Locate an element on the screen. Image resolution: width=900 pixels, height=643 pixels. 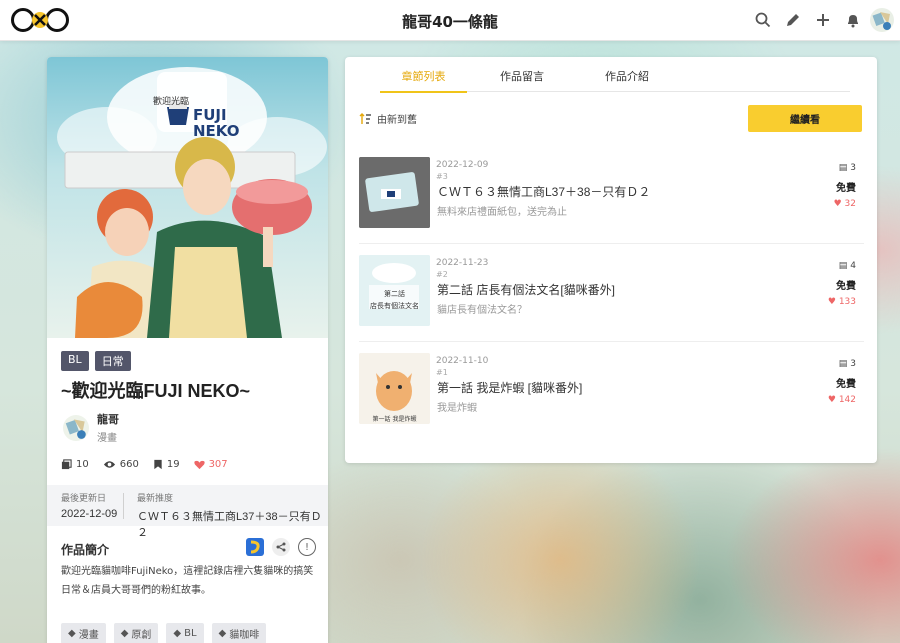
intro-heading: 作品簡介 is located at coordinates (85, 550).